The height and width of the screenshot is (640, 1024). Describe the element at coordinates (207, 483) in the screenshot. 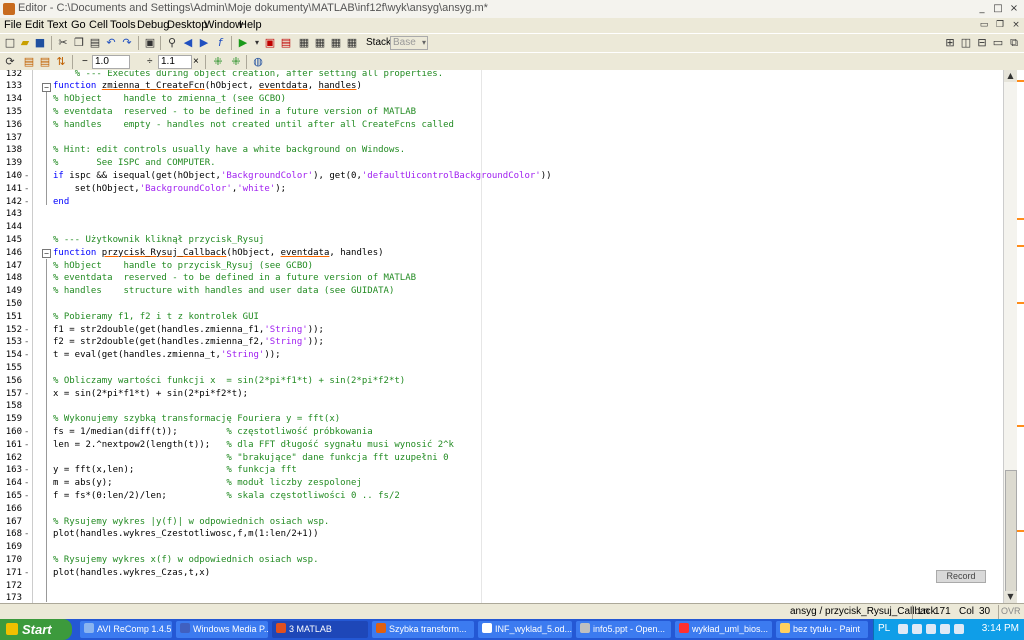

I see `code-line: m = abs(y); % moduł liczby zespolonej` at that location.